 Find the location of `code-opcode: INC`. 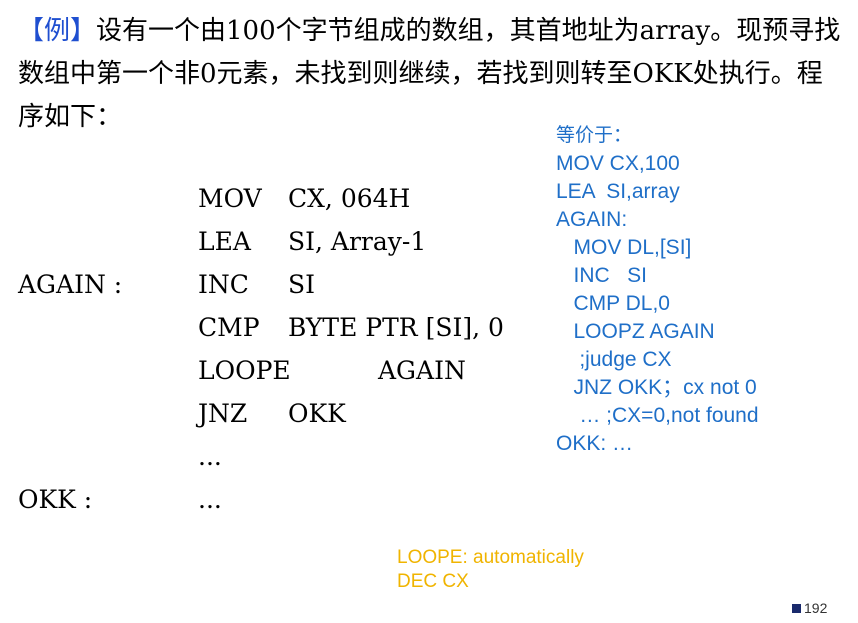

code-opcode: INC is located at coordinates (223, 284).